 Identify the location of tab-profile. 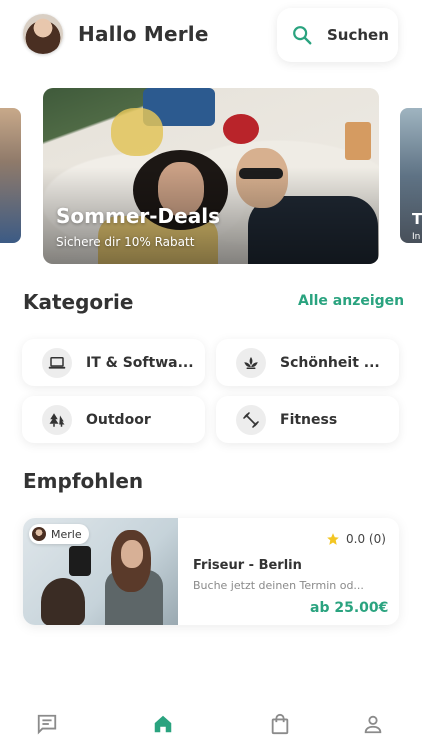
(373, 724).